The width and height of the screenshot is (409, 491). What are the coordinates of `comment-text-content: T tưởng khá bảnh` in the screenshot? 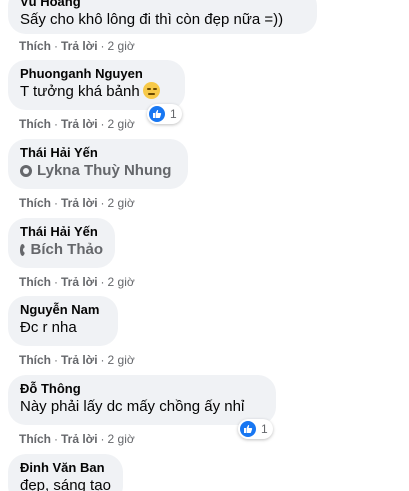 It's located at (80, 91).